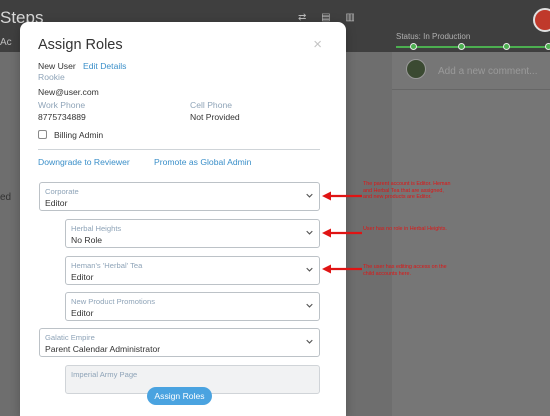 This screenshot has width=550, height=416. I want to click on work-phone-label: Work Phone, so click(62, 105).